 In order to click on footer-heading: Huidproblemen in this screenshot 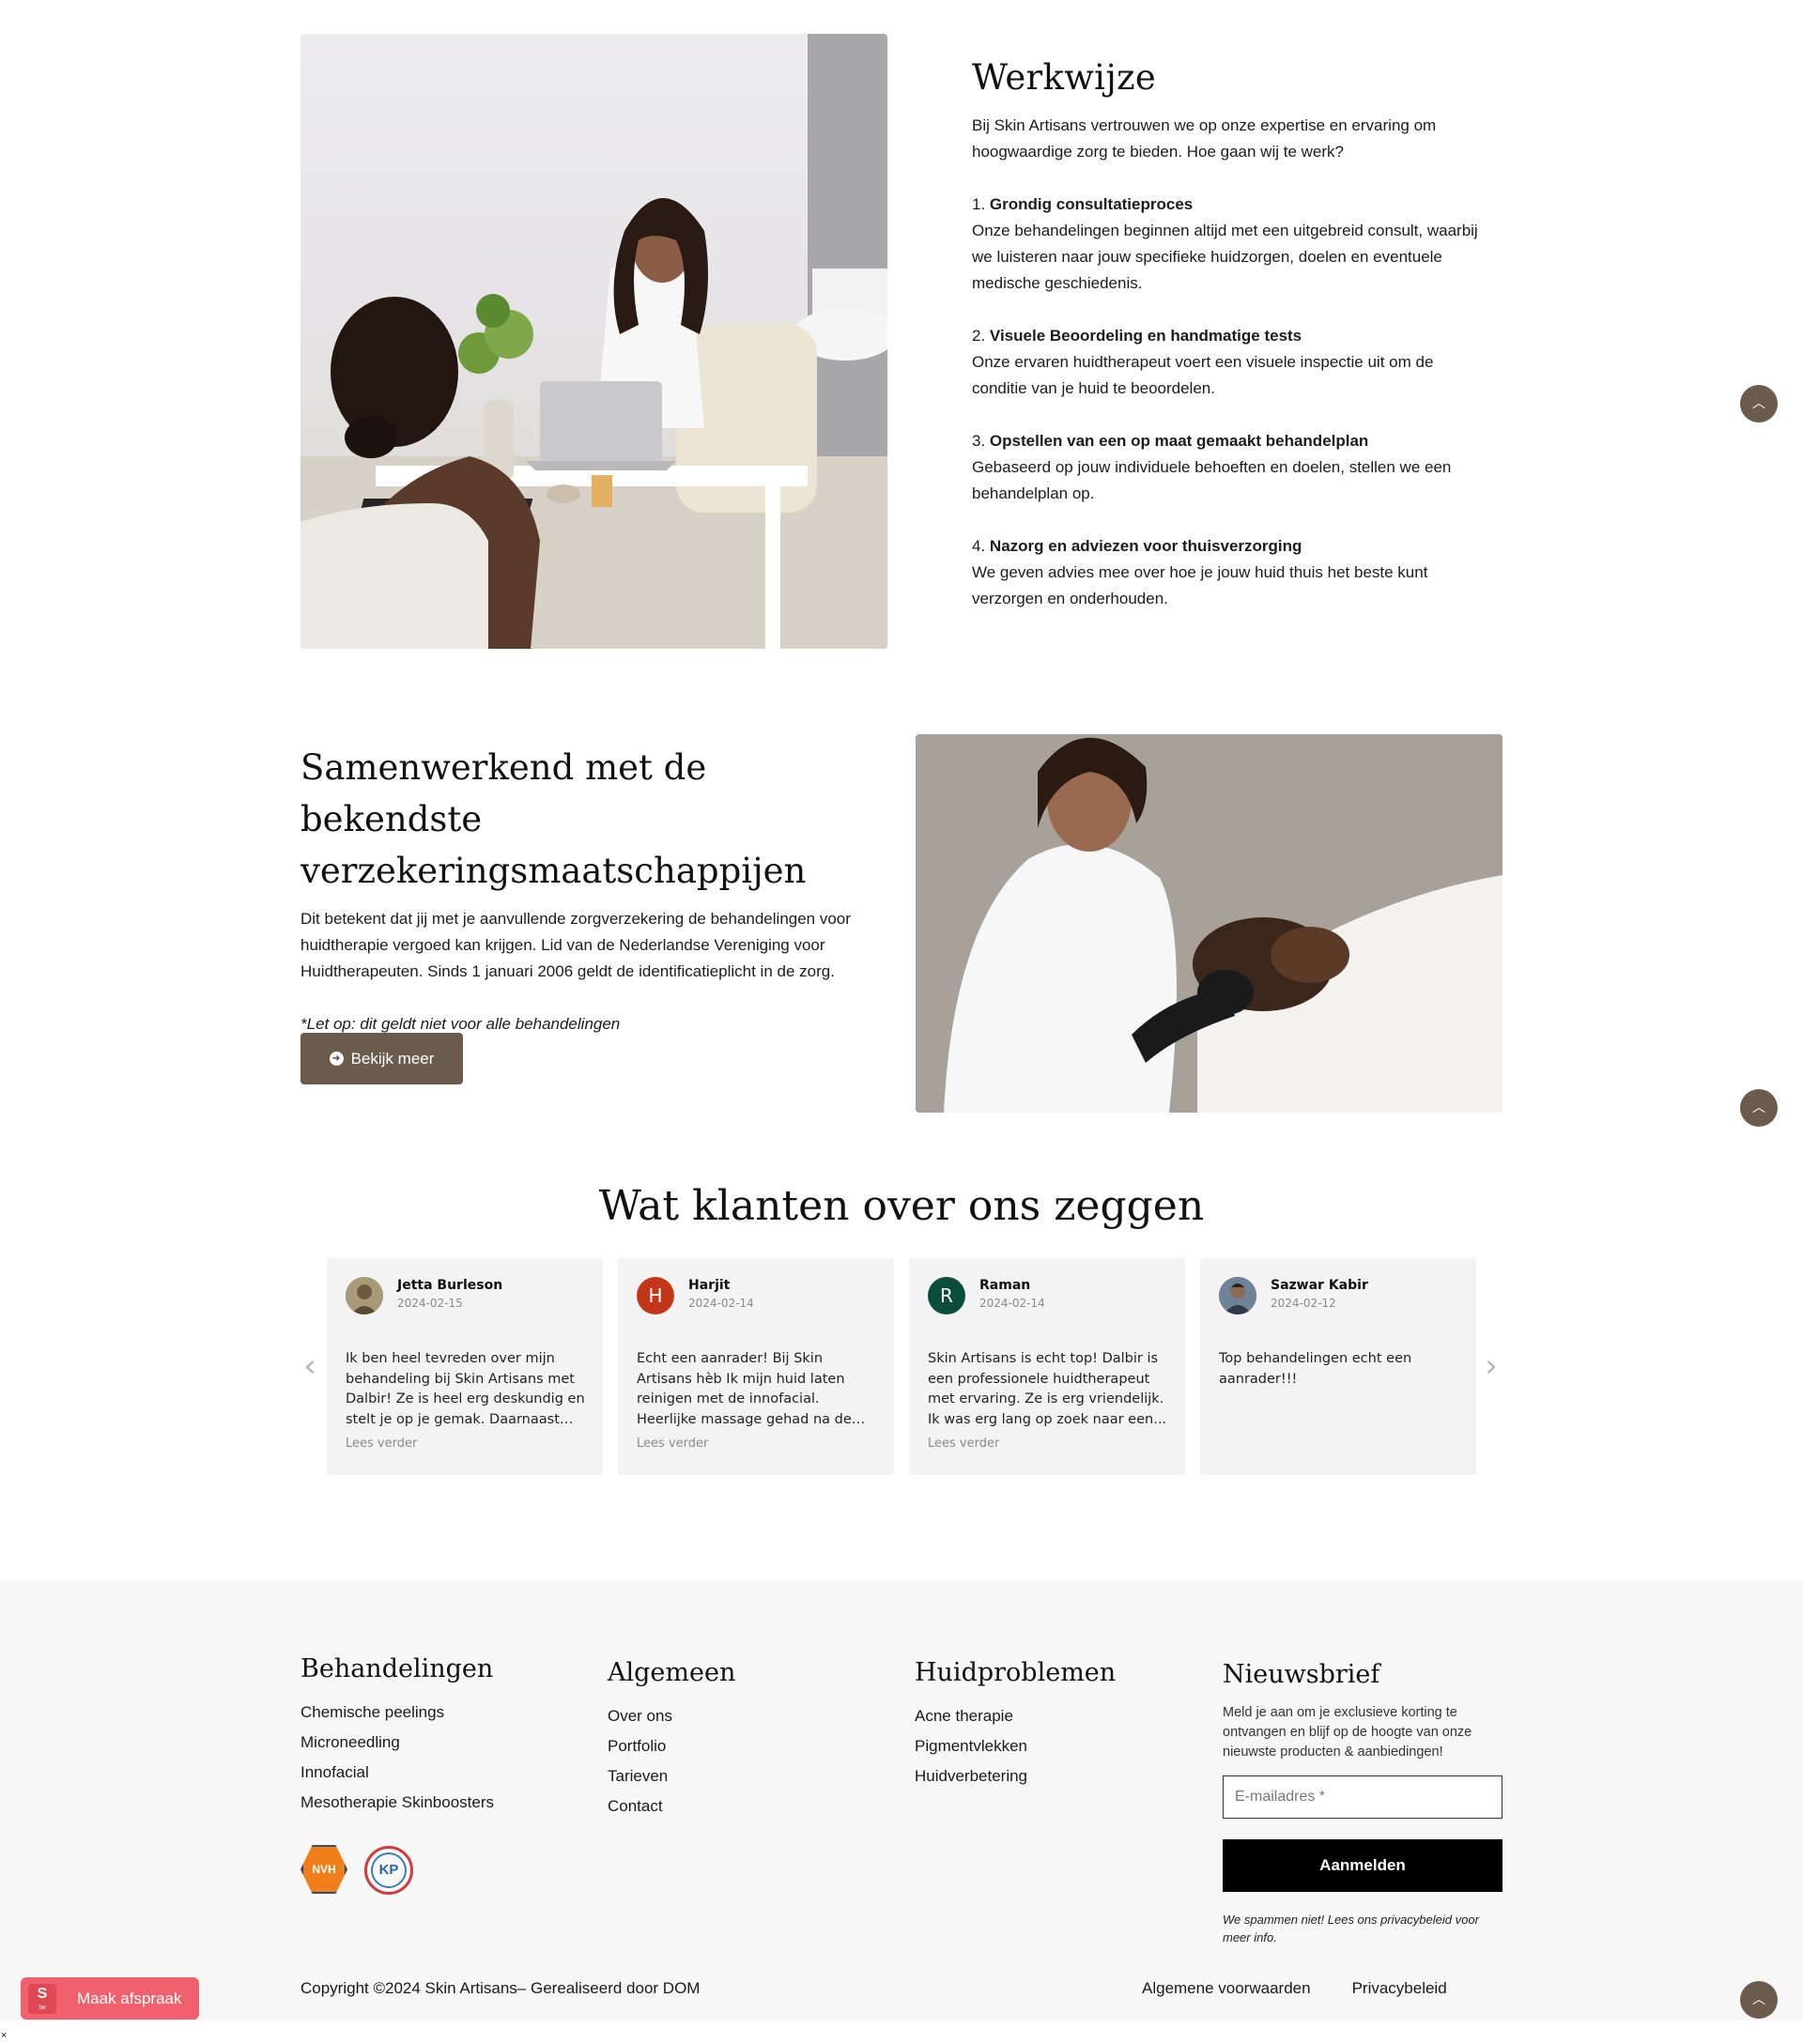, I will do `click(1016, 1672)`.